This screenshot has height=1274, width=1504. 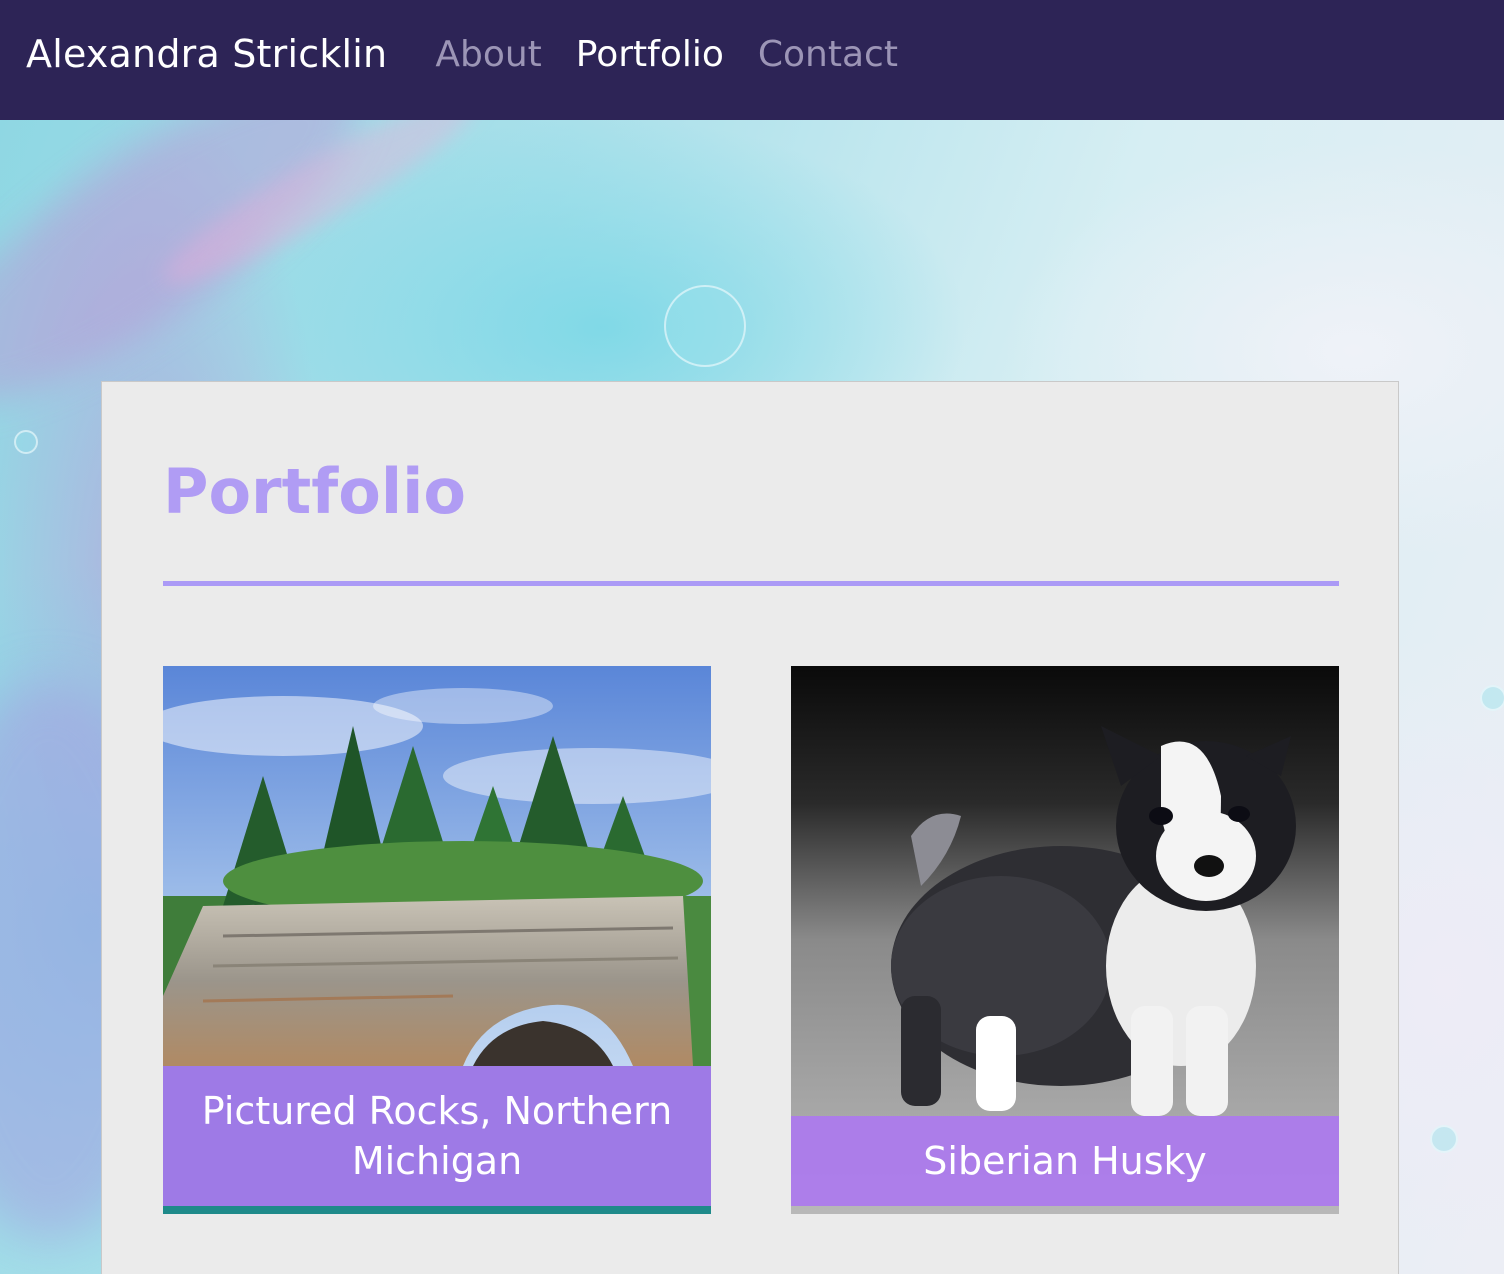 What do you see at coordinates (1065, 1161) in the screenshot?
I see `portfolio-caption: Siberian Husky` at bounding box center [1065, 1161].